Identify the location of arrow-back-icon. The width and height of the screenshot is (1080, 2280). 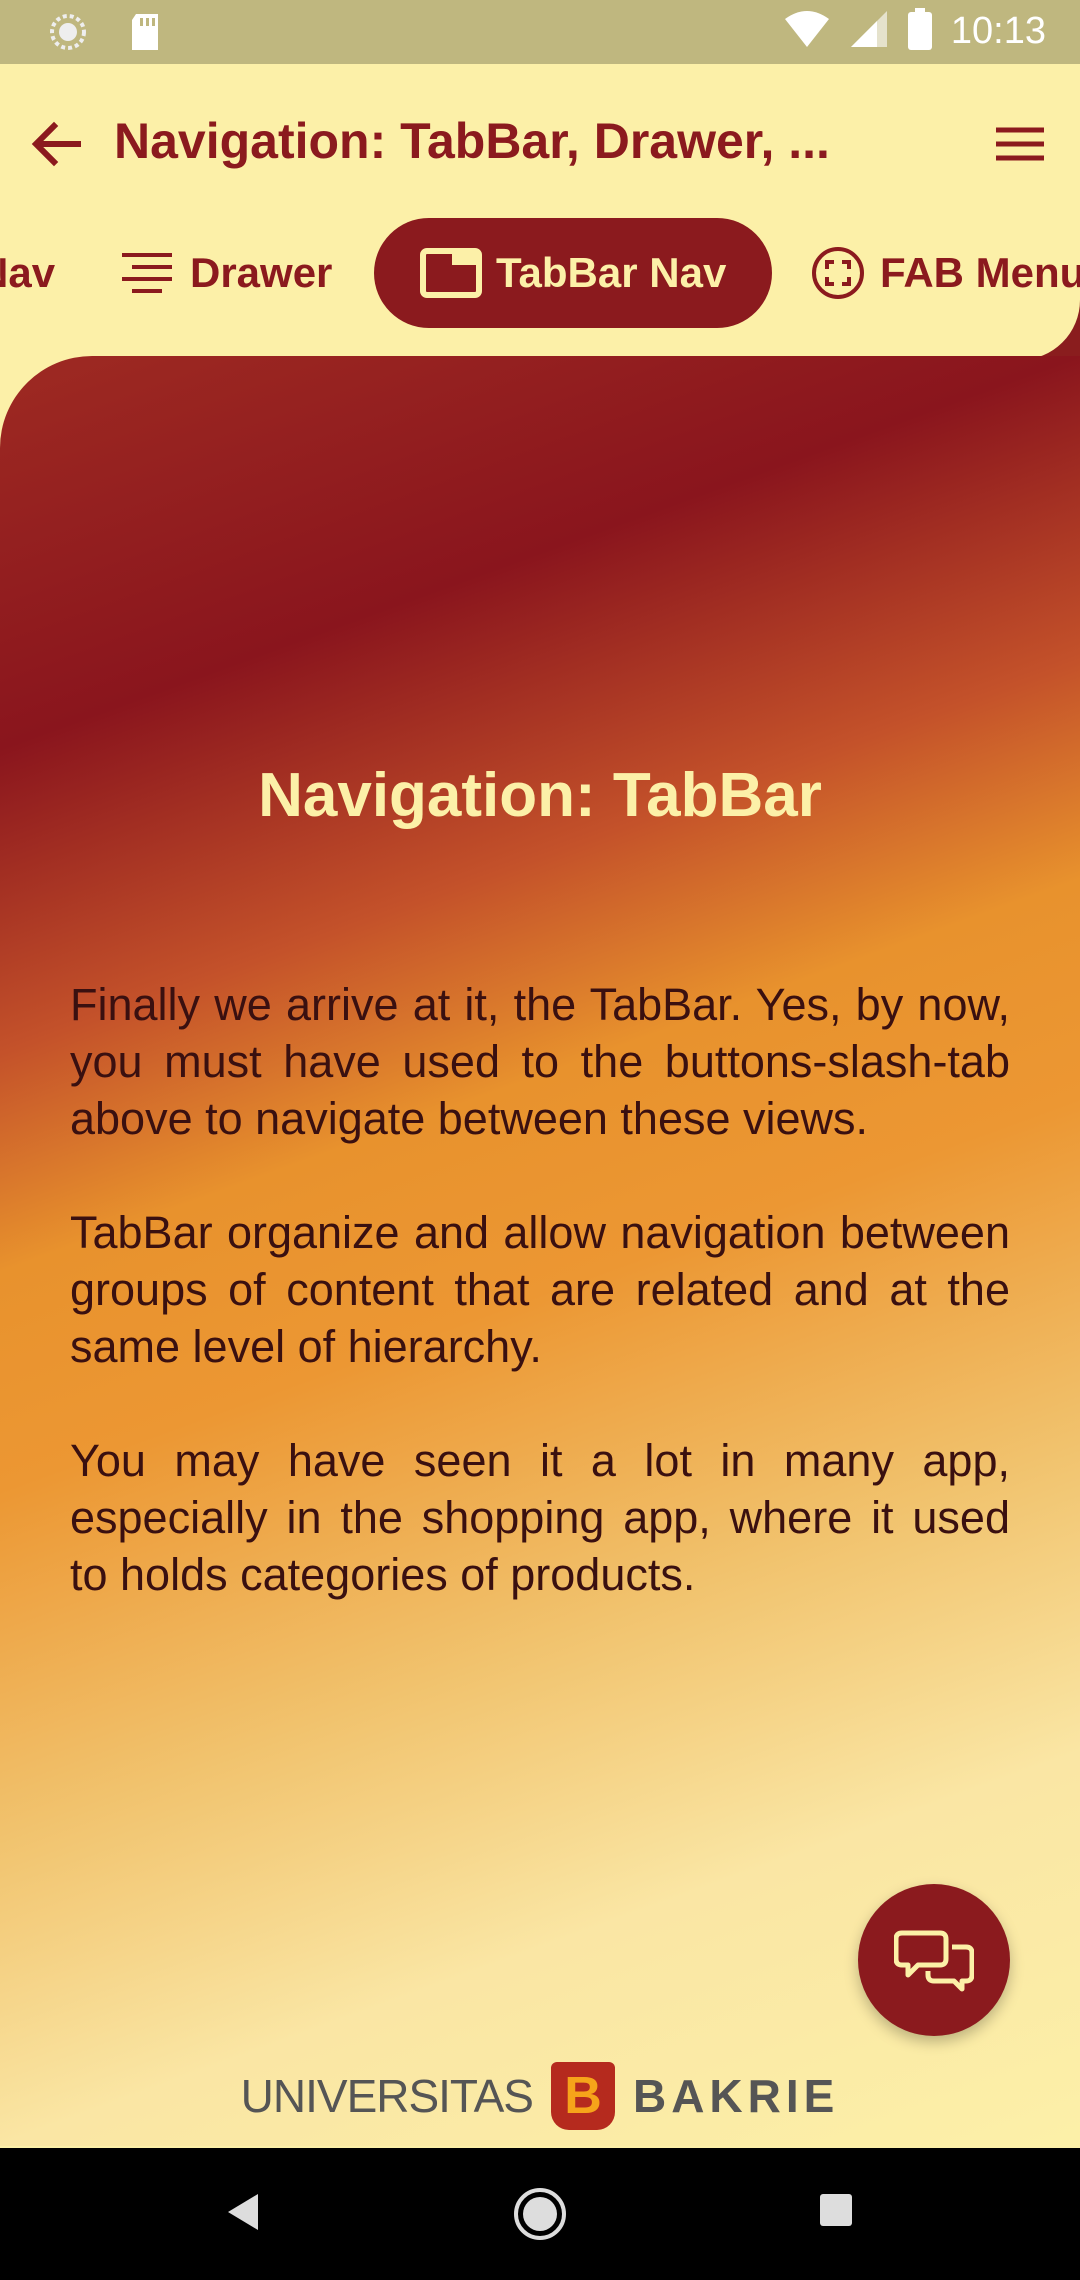
(56, 144).